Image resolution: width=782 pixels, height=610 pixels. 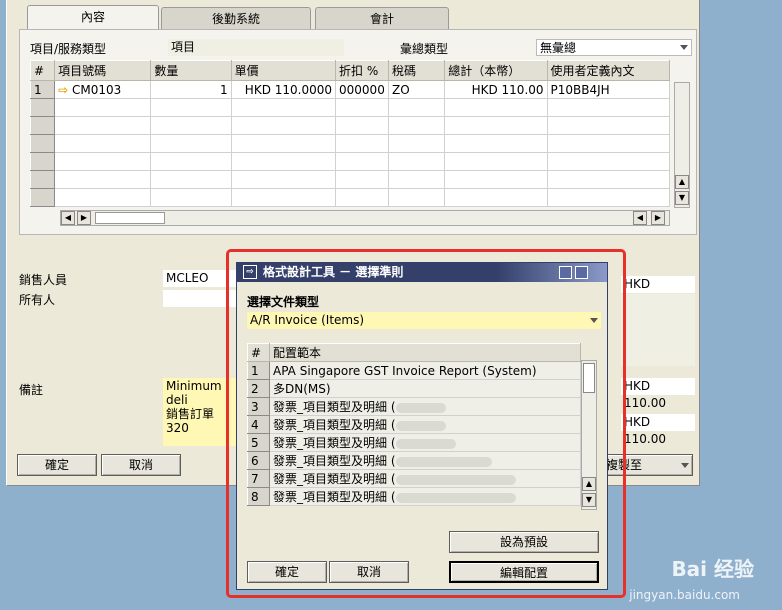 What do you see at coordinates (369, 572) in the screenshot?
I see `dialog-cancel-button: 取消` at bounding box center [369, 572].